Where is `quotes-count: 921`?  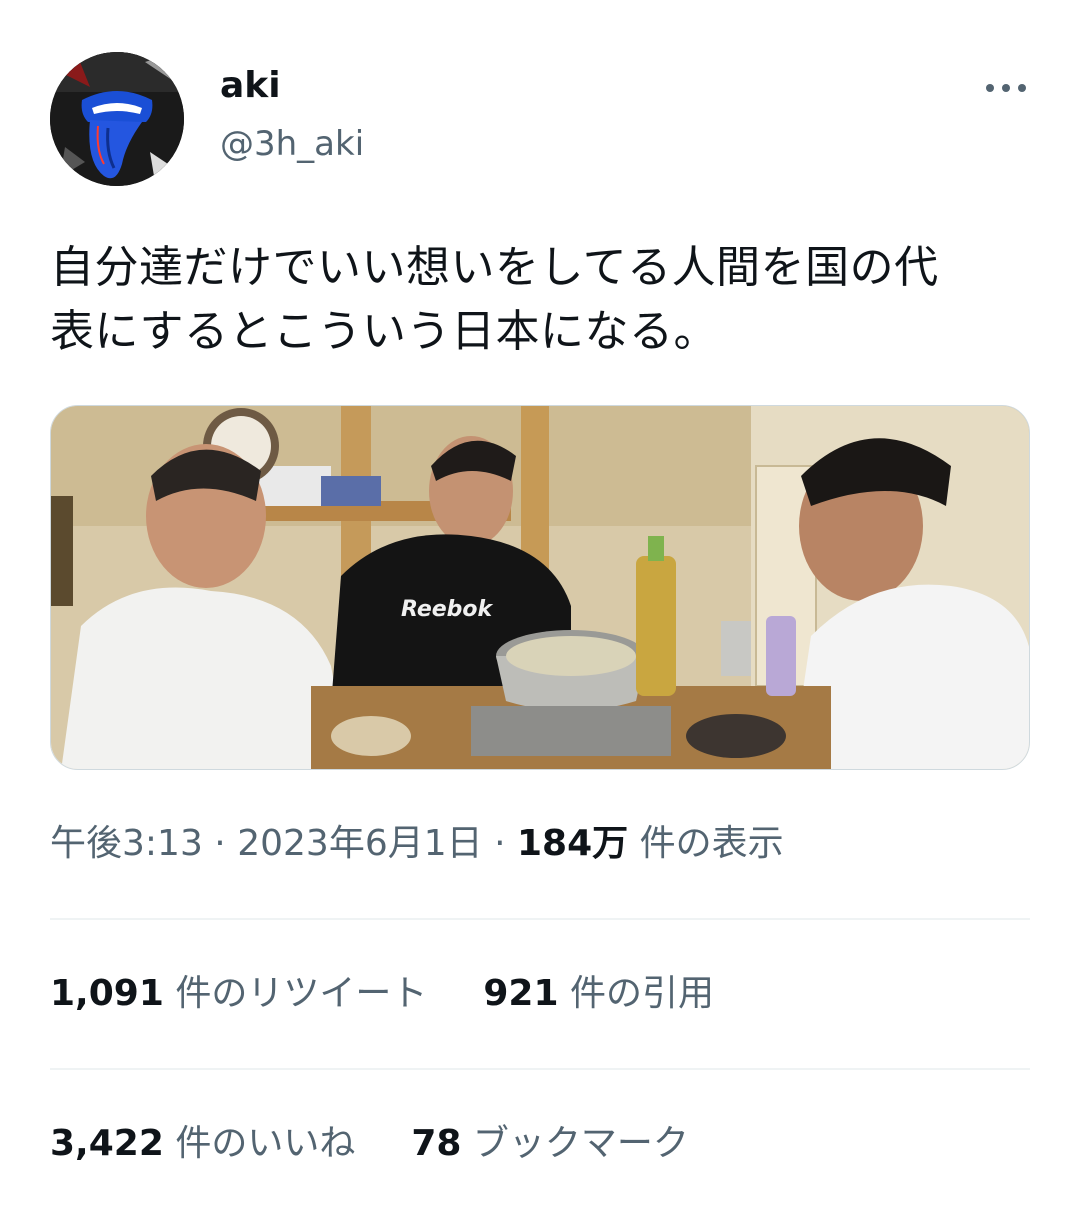 quotes-count: 921 is located at coordinates (521, 993).